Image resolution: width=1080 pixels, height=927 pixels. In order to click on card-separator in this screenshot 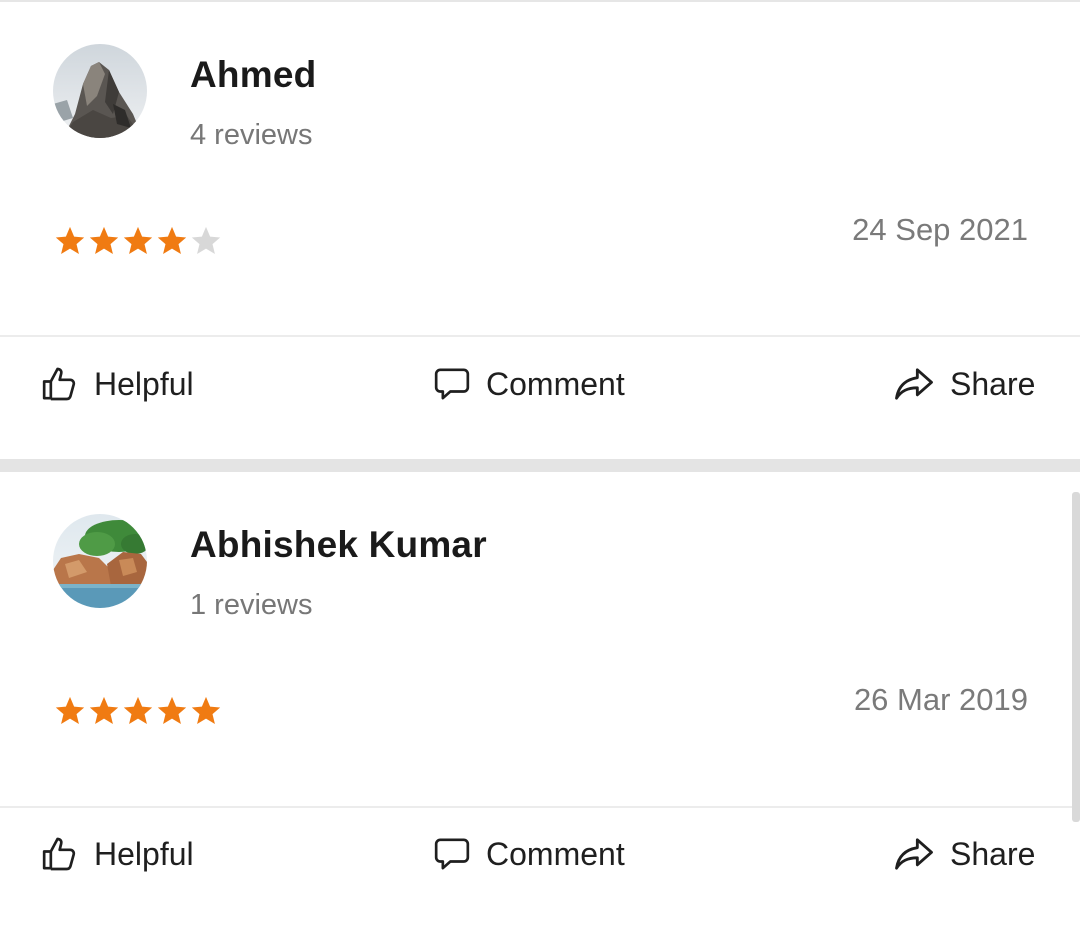, I will do `click(540, 465)`.